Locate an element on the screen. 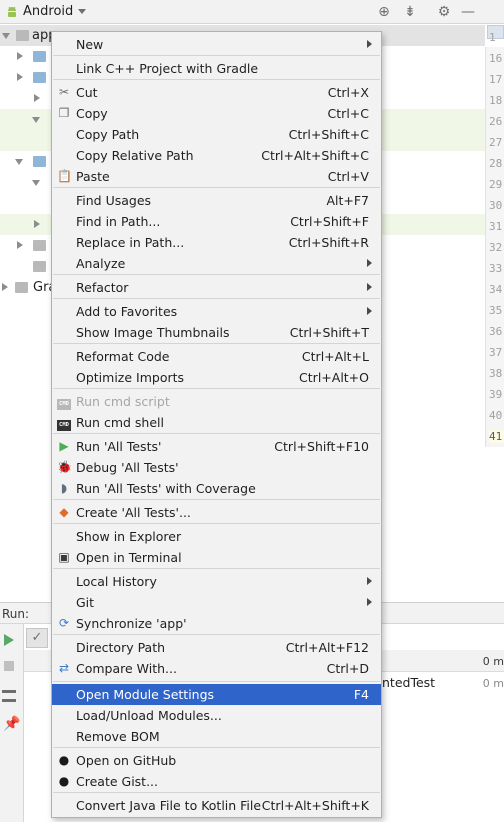  cmd-icon: CMD is located at coordinates (64, 402).